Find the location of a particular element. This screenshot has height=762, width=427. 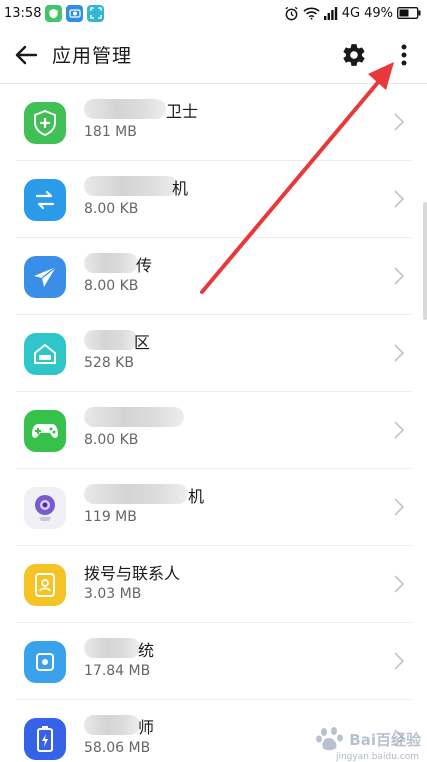

more-options-button is located at coordinates (404, 55).